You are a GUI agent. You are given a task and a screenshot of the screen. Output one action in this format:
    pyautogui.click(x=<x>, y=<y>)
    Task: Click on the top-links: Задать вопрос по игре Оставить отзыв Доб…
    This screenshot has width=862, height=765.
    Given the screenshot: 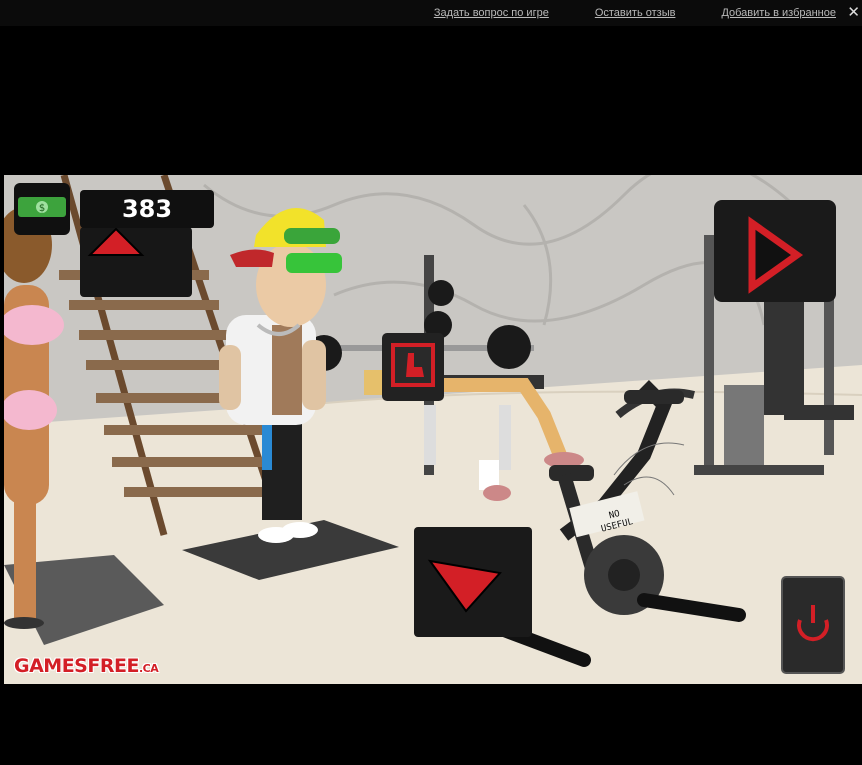 What is the action you would take?
    pyautogui.click(x=635, y=13)
    